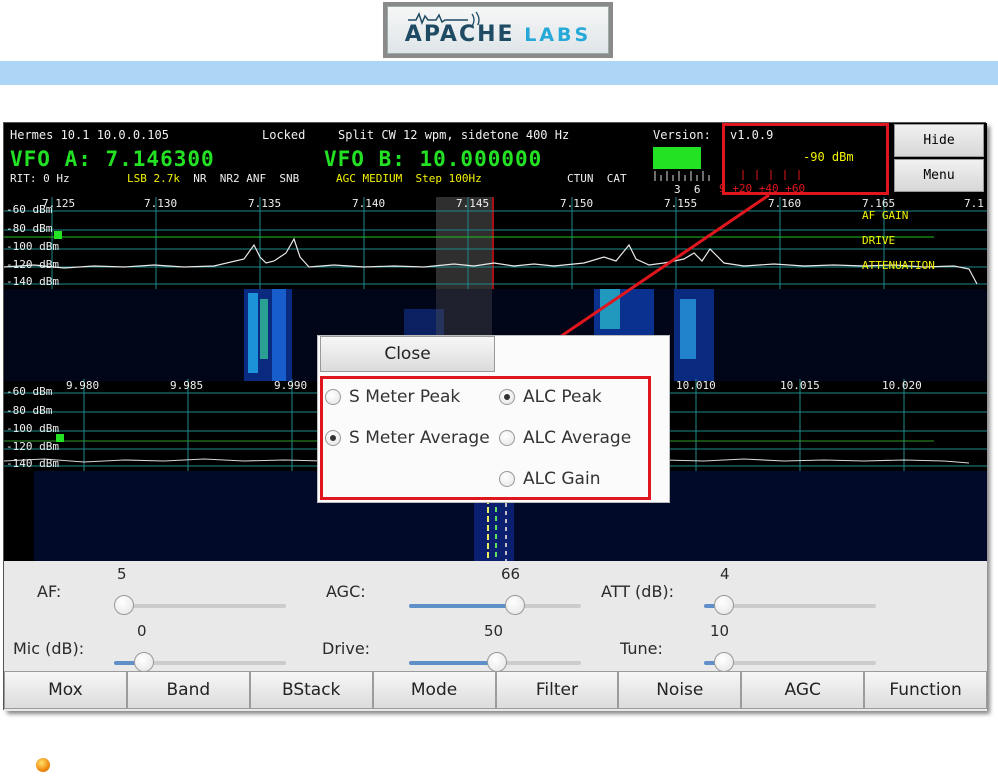 The height and width of the screenshot is (778, 998). I want to click on radio-alc-peak: ALC Peak, so click(550, 397).